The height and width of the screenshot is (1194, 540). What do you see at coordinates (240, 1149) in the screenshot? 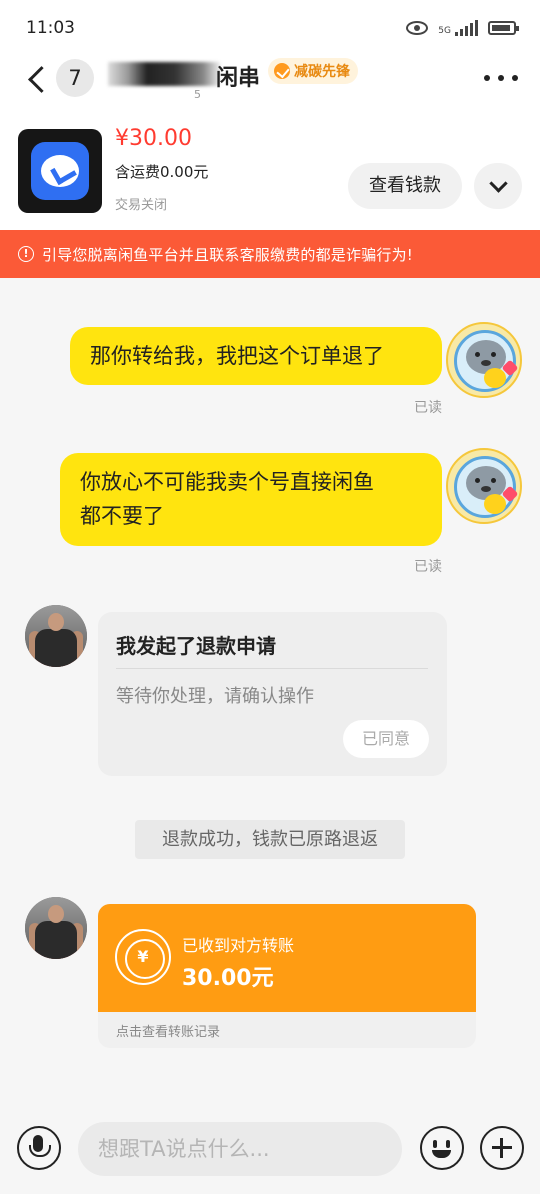
I see `message-input` at bounding box center [240, 1149].